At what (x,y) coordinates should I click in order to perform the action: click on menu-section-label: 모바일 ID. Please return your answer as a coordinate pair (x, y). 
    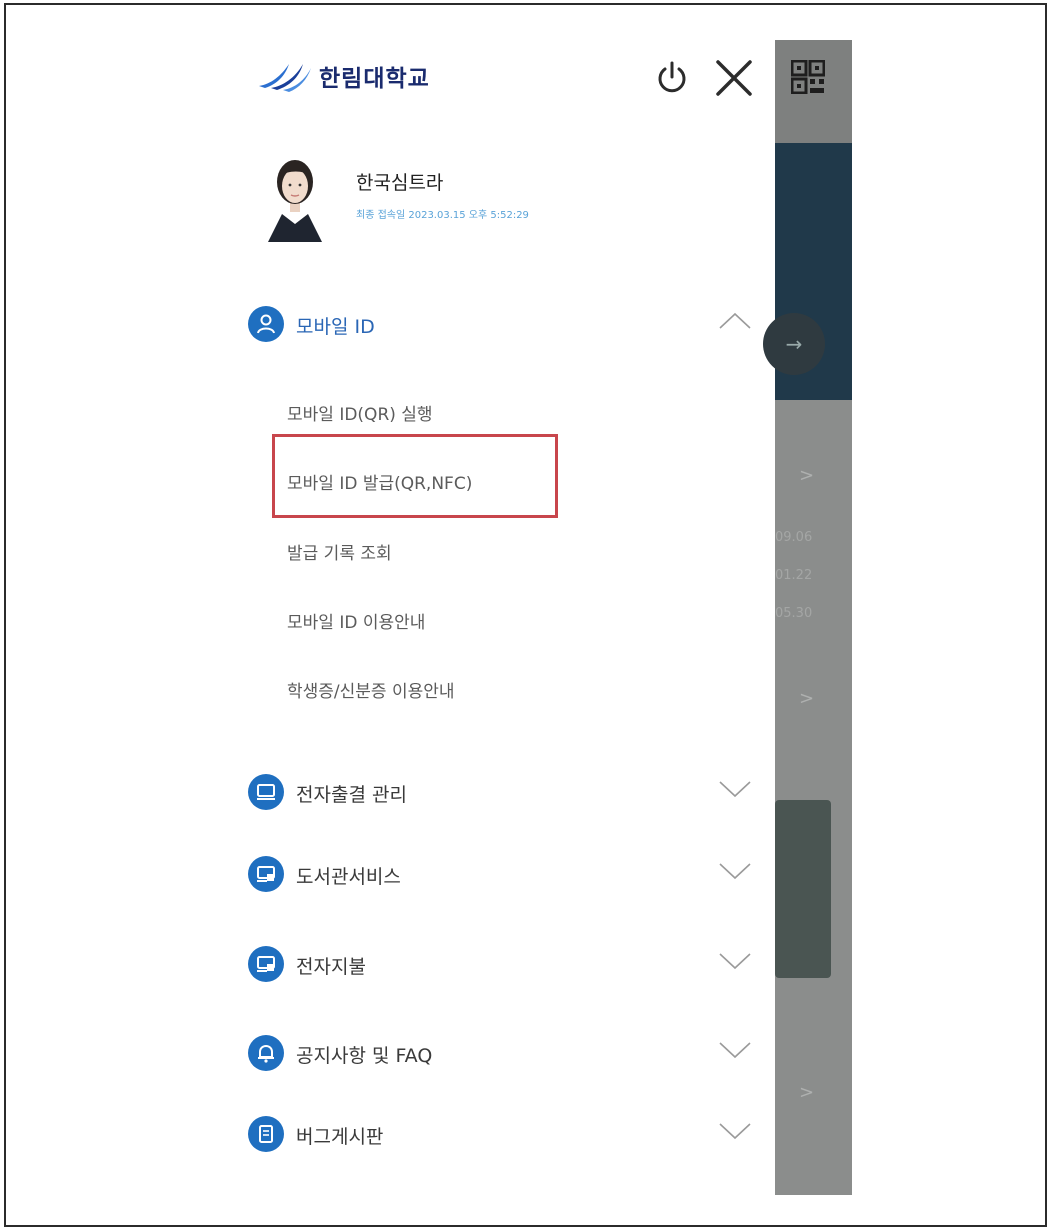
    Looking at the image, I should click on (335, 327).